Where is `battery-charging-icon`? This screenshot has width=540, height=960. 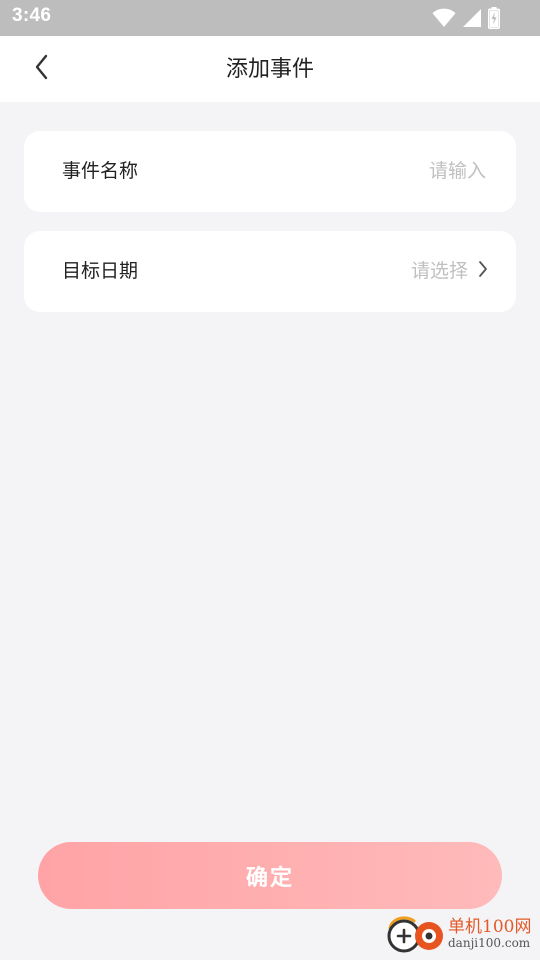 battery-charging-icon is located at coordinates (494, 18).